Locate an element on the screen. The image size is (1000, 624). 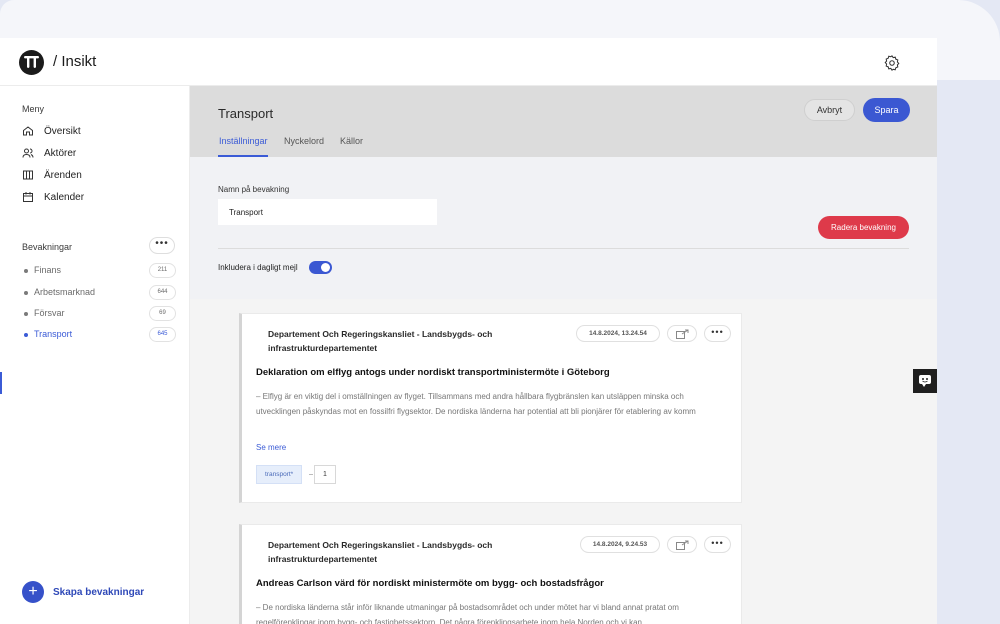
sidebar-item-arbetsmarknad: Arbetsmarknad 644 is located at coordinates (100, 293).